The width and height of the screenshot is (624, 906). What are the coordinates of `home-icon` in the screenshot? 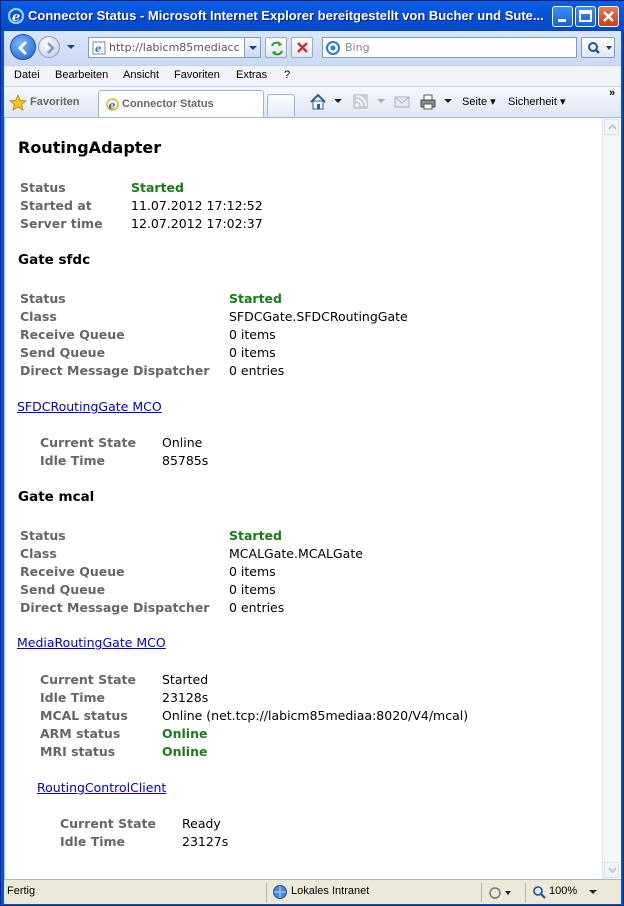 It's located at (318, 102).